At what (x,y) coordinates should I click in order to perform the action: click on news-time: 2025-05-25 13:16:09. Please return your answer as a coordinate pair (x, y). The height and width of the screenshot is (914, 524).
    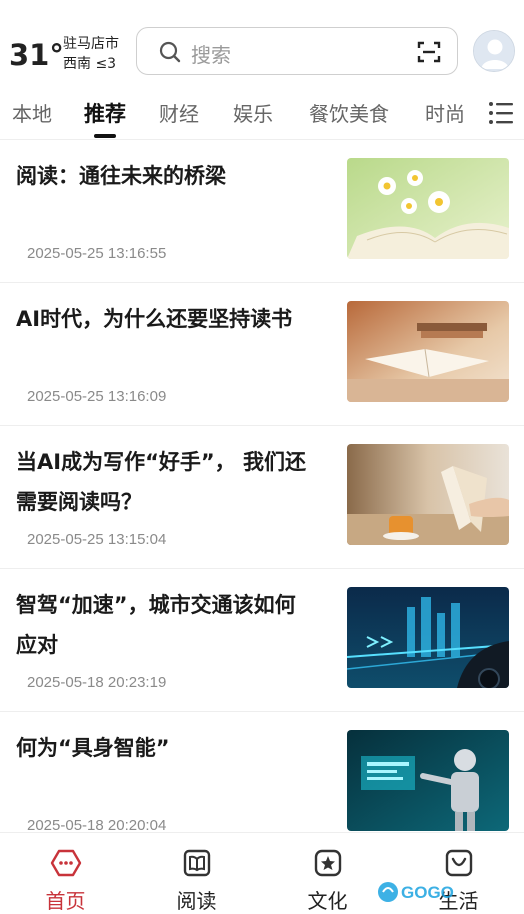
    Looking at the image, I should click on (97, 396).